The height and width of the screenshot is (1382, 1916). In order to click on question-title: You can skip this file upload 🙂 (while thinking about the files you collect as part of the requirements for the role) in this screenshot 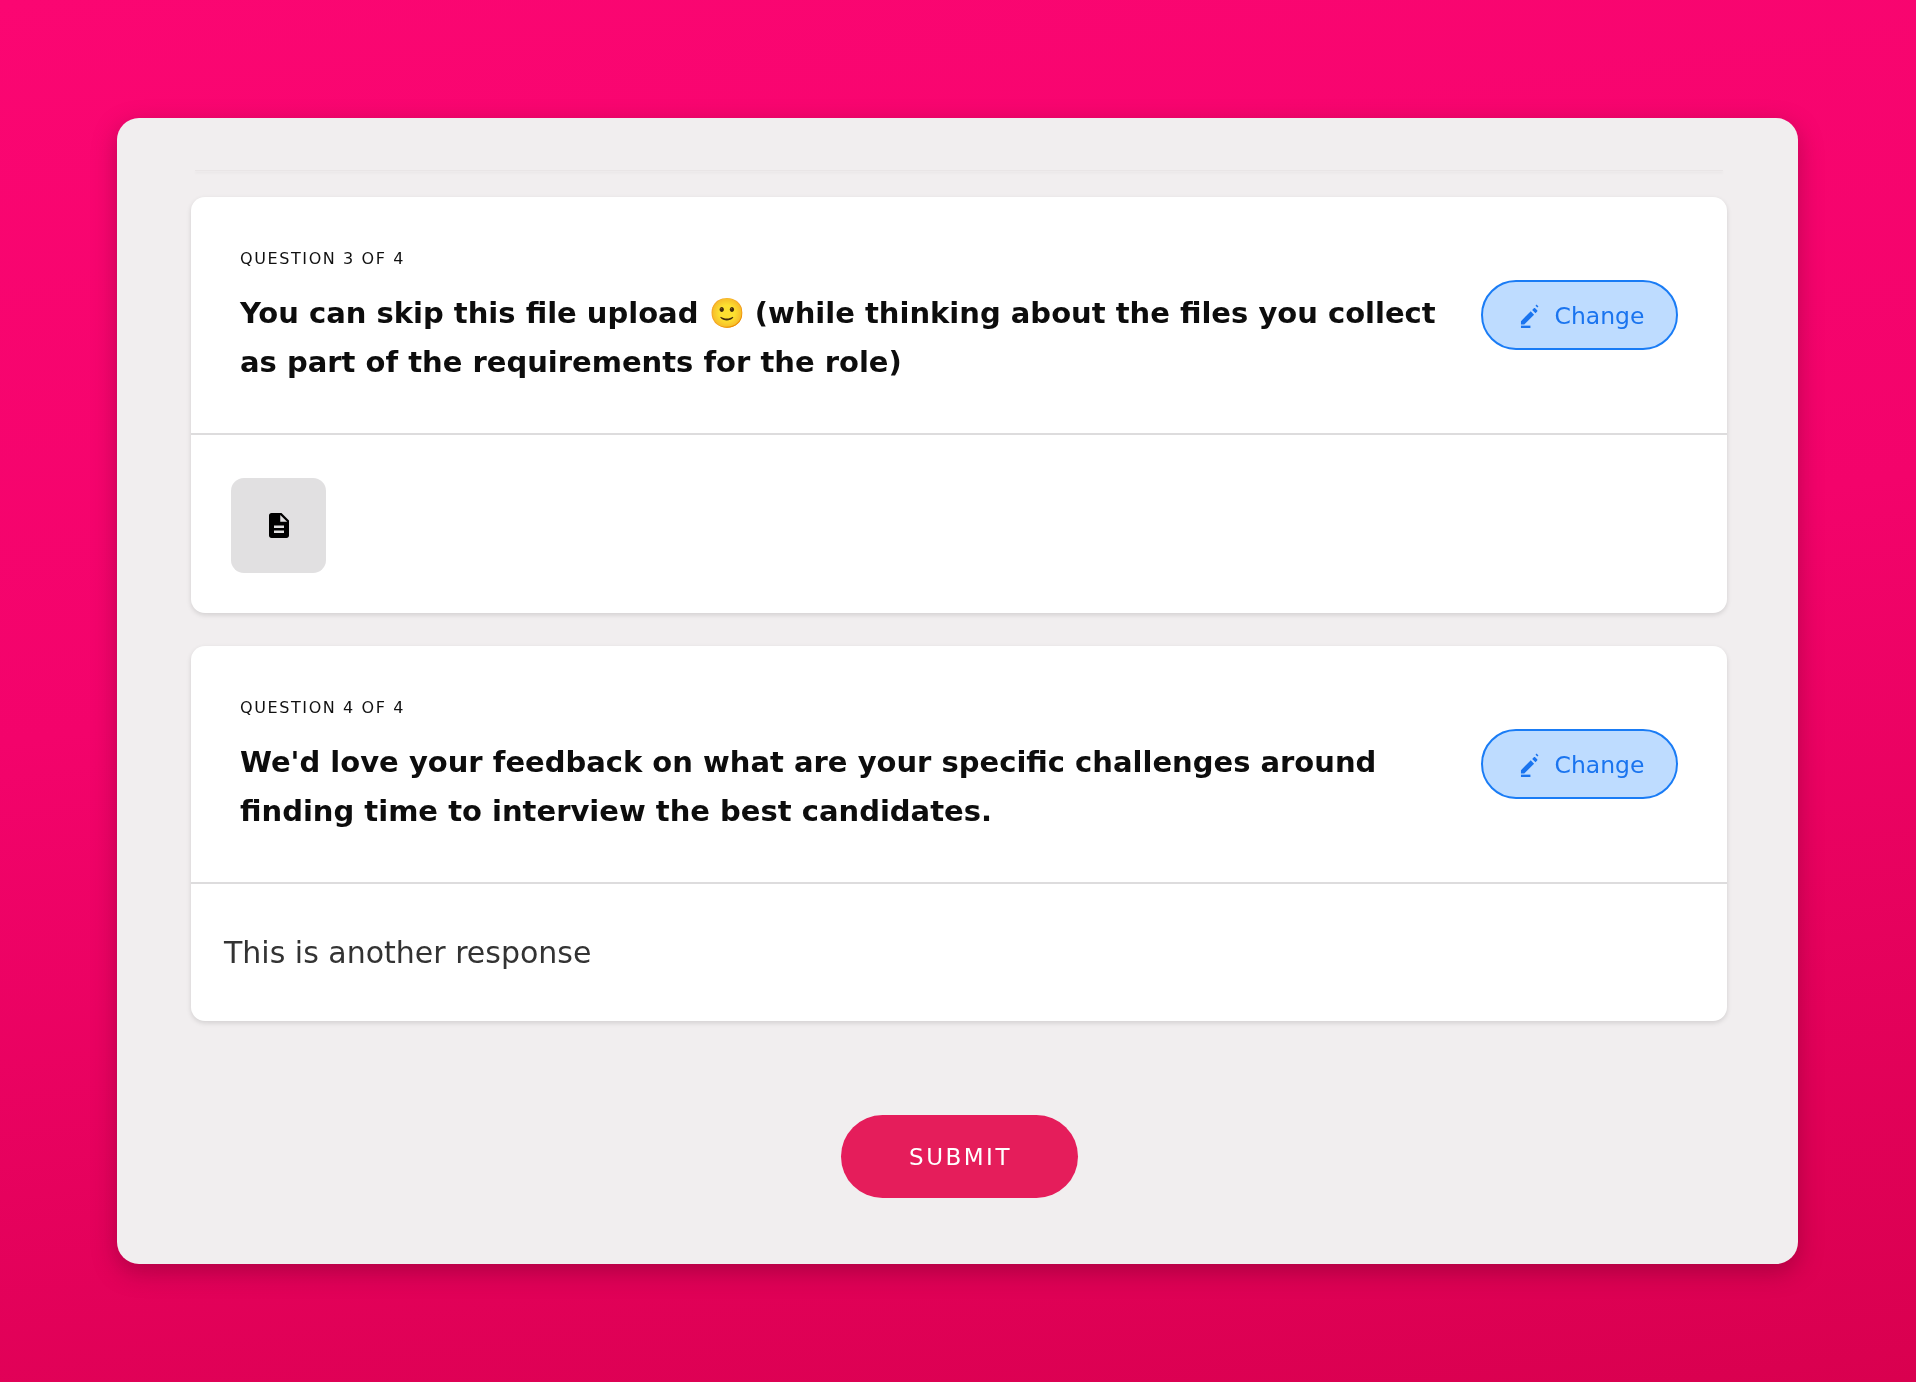, I will do `click(838, 338)`.